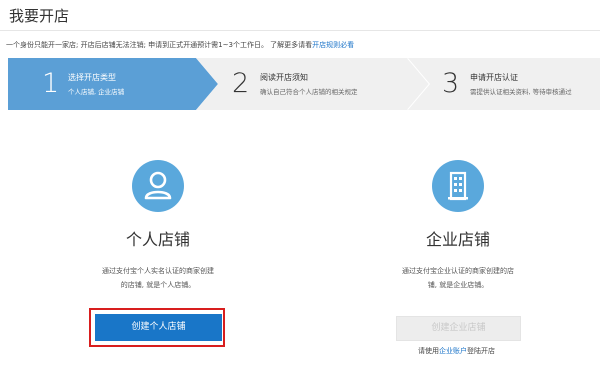 This screenshot has height=369, width=600. I want to click on step-3-background, so click(504, 84).